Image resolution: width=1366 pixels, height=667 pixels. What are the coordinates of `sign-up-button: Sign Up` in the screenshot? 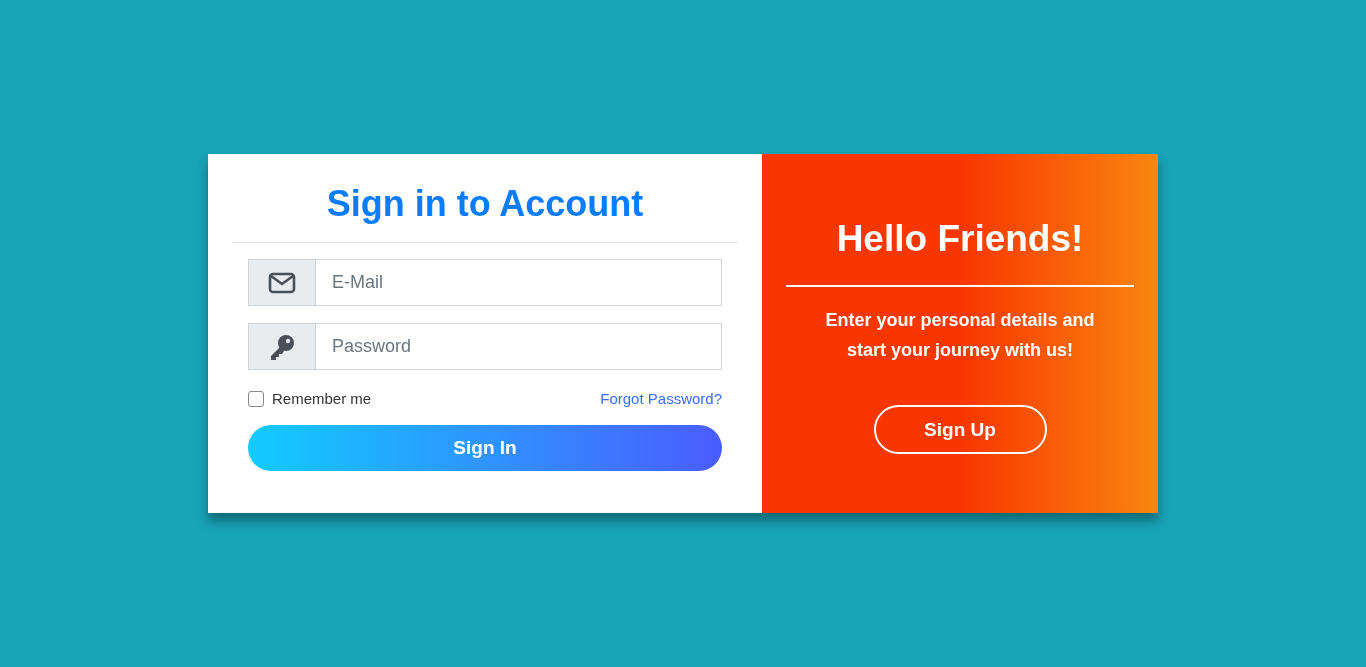 It's located at (960, 429).